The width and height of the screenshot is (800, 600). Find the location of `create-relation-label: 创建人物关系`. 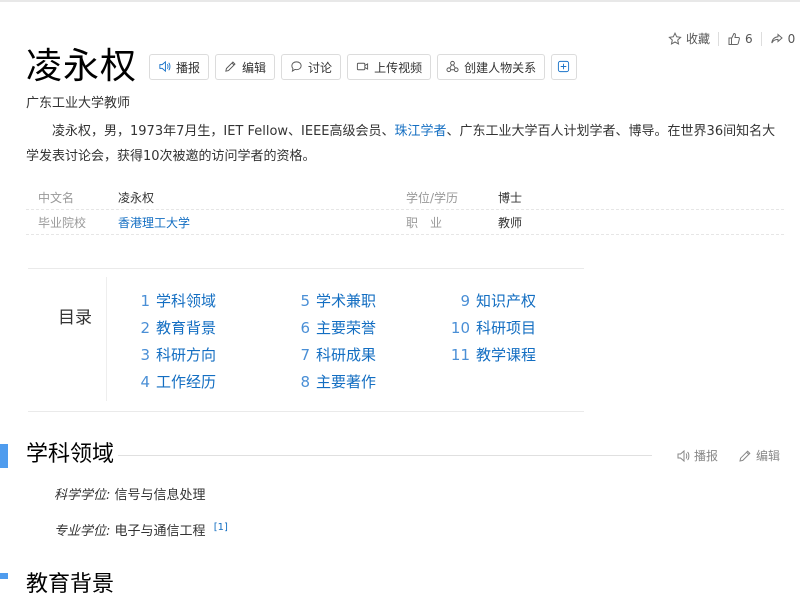

create-relation-label: 创建人物关系 is located at coordinates (500, 67).